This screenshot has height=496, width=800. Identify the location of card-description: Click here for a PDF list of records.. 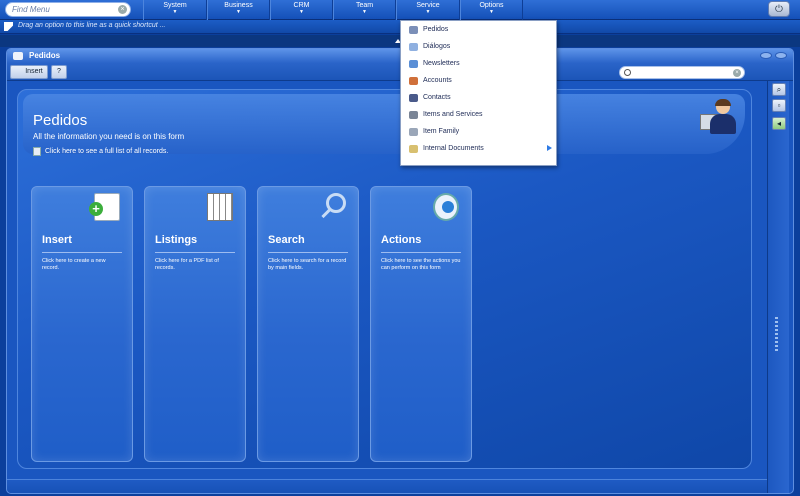
(187, 264).